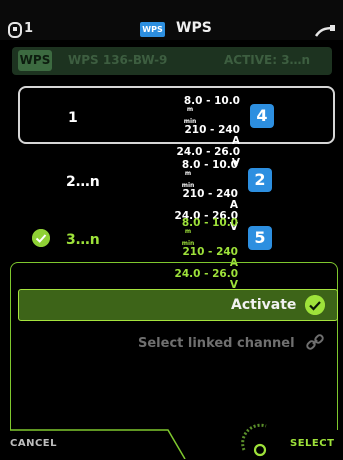 The height and width of the screenshot is (460, 343). I want to click on channel-badge: 2, so click(260, 180).